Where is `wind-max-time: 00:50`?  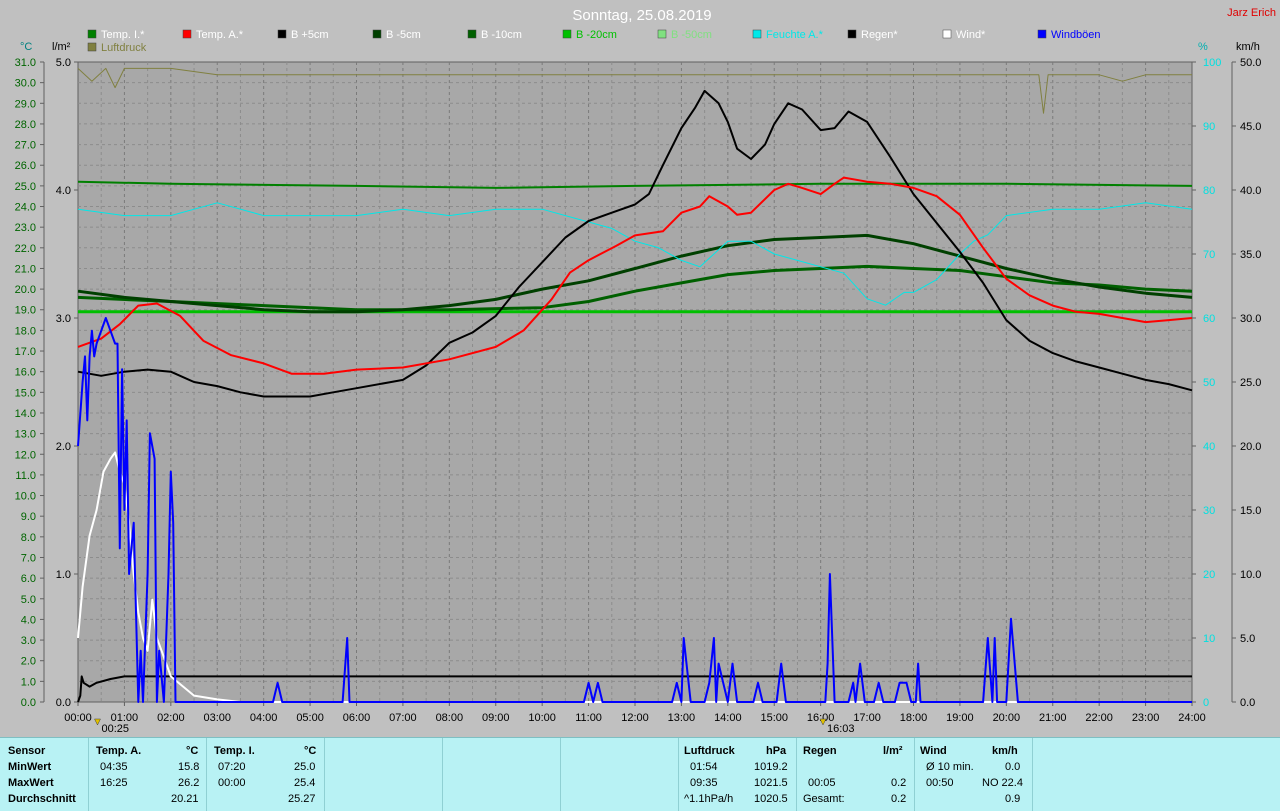 wind-max-time: 00:50 is located at coordinates (940, 783).